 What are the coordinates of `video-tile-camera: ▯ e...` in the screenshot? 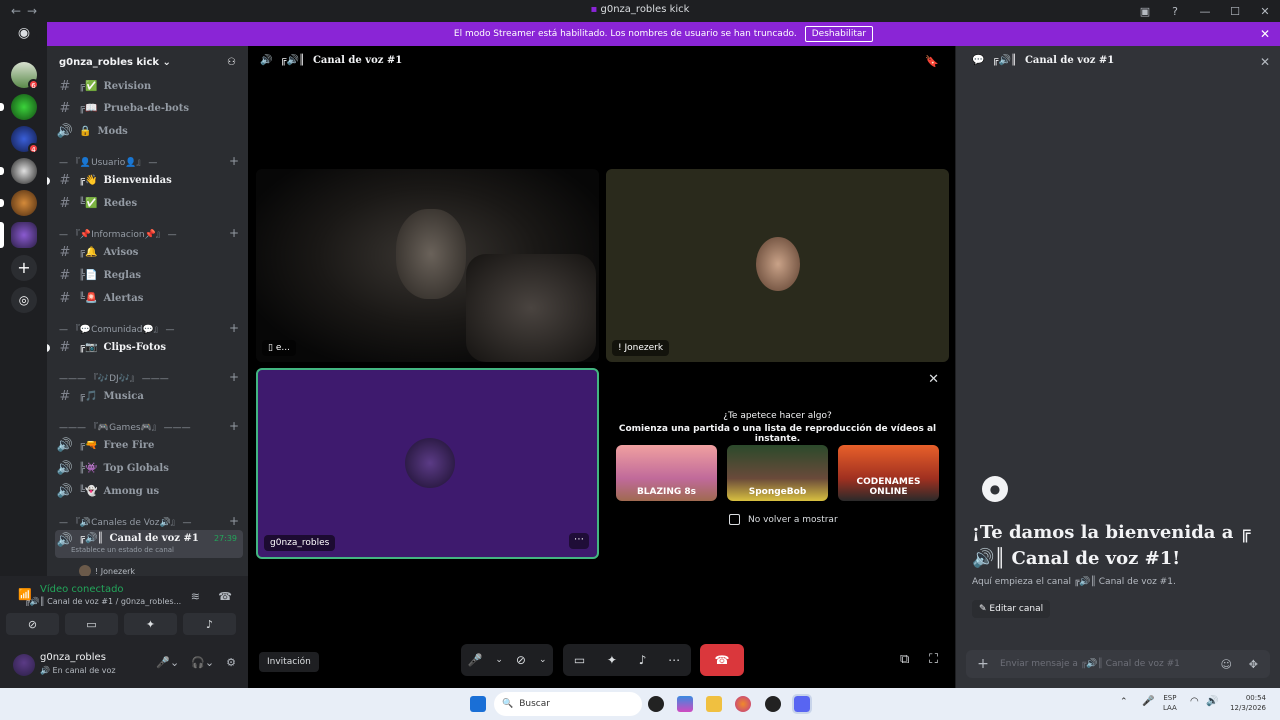 It's located at (427, 265).